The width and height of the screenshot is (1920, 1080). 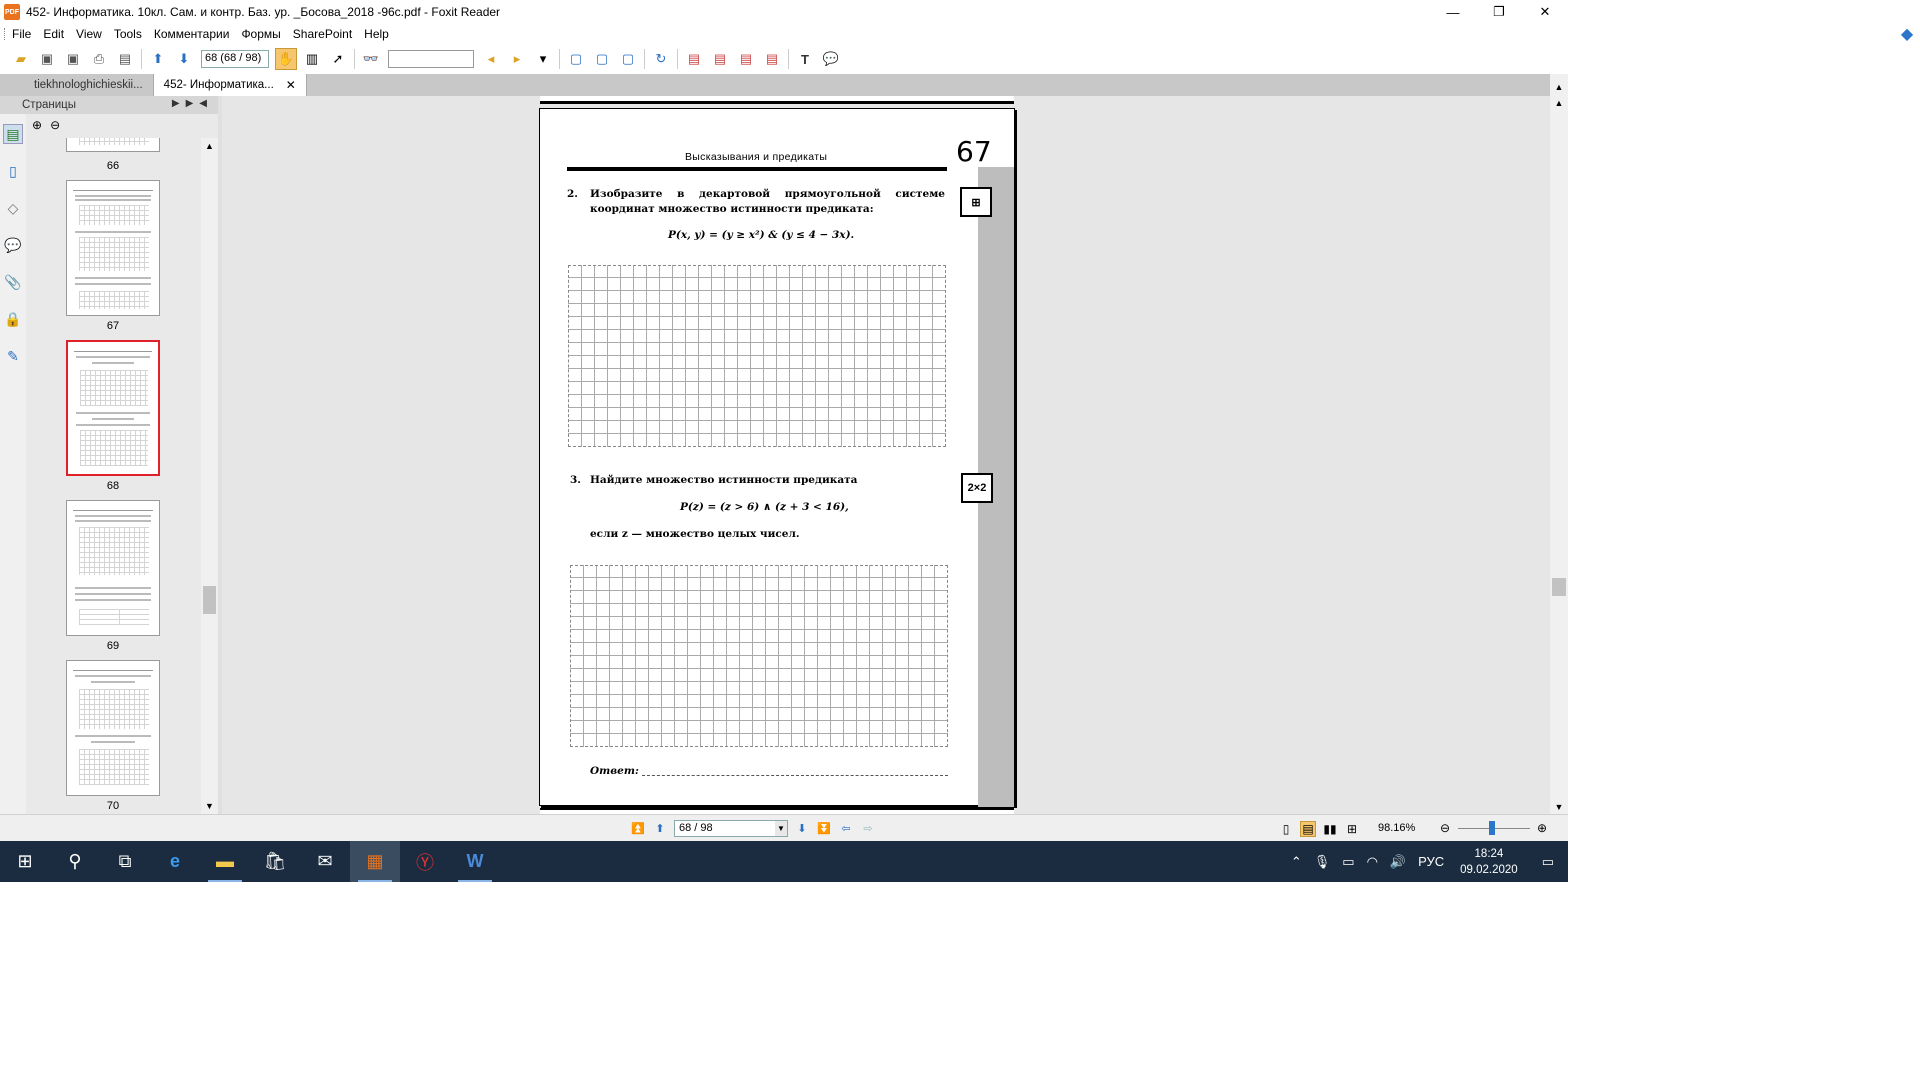 I want to click on typewriter-icon: T, so click(x=805, y=59).